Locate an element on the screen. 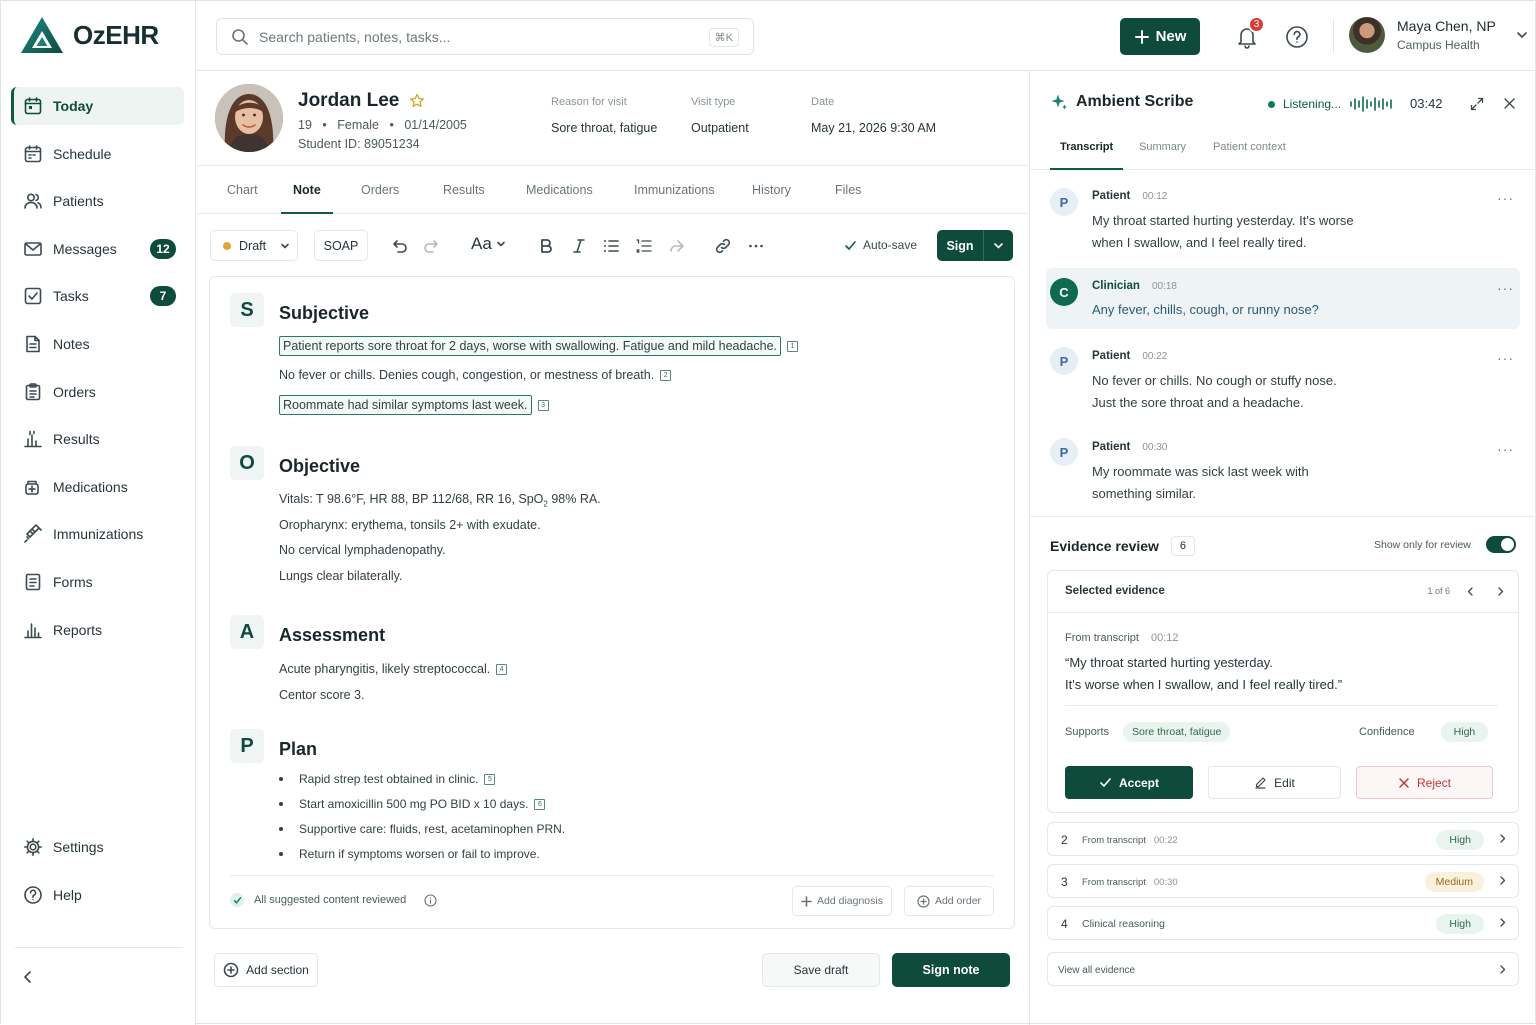 This screenshot has width=1536, height=1025. message-line: Any fever, chills, cough, or runny nose? is located at coordinates (1205, 309).